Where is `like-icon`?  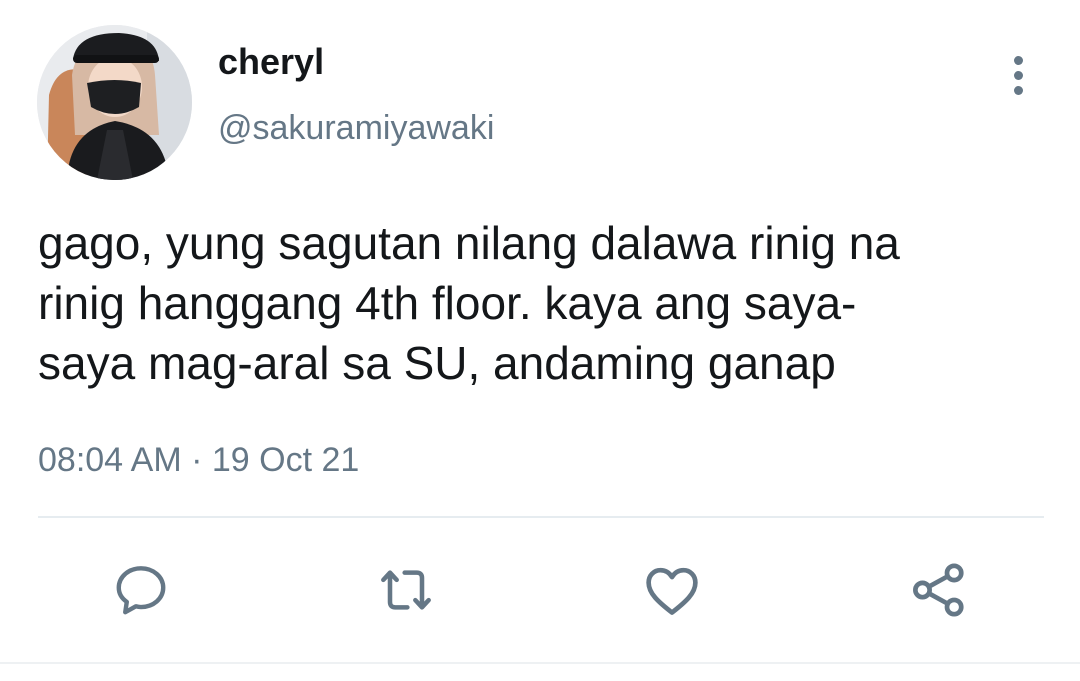 like-icon is located at coordinates (672, 591).